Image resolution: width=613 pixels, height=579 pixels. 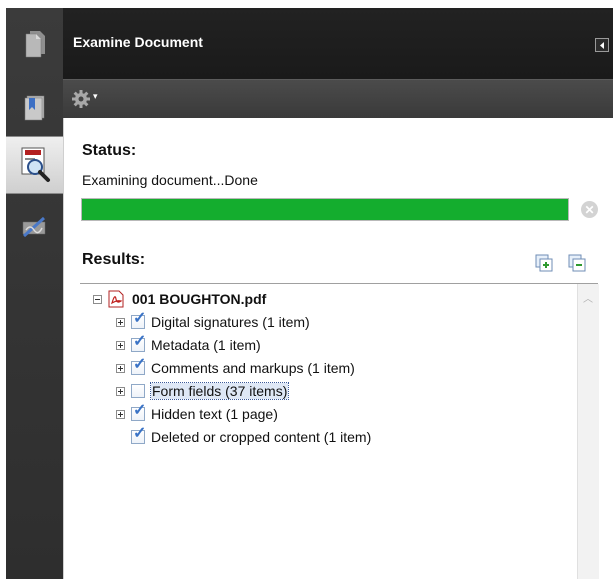 I want to click on pdf-file-icon, so click(x=116, y=299).